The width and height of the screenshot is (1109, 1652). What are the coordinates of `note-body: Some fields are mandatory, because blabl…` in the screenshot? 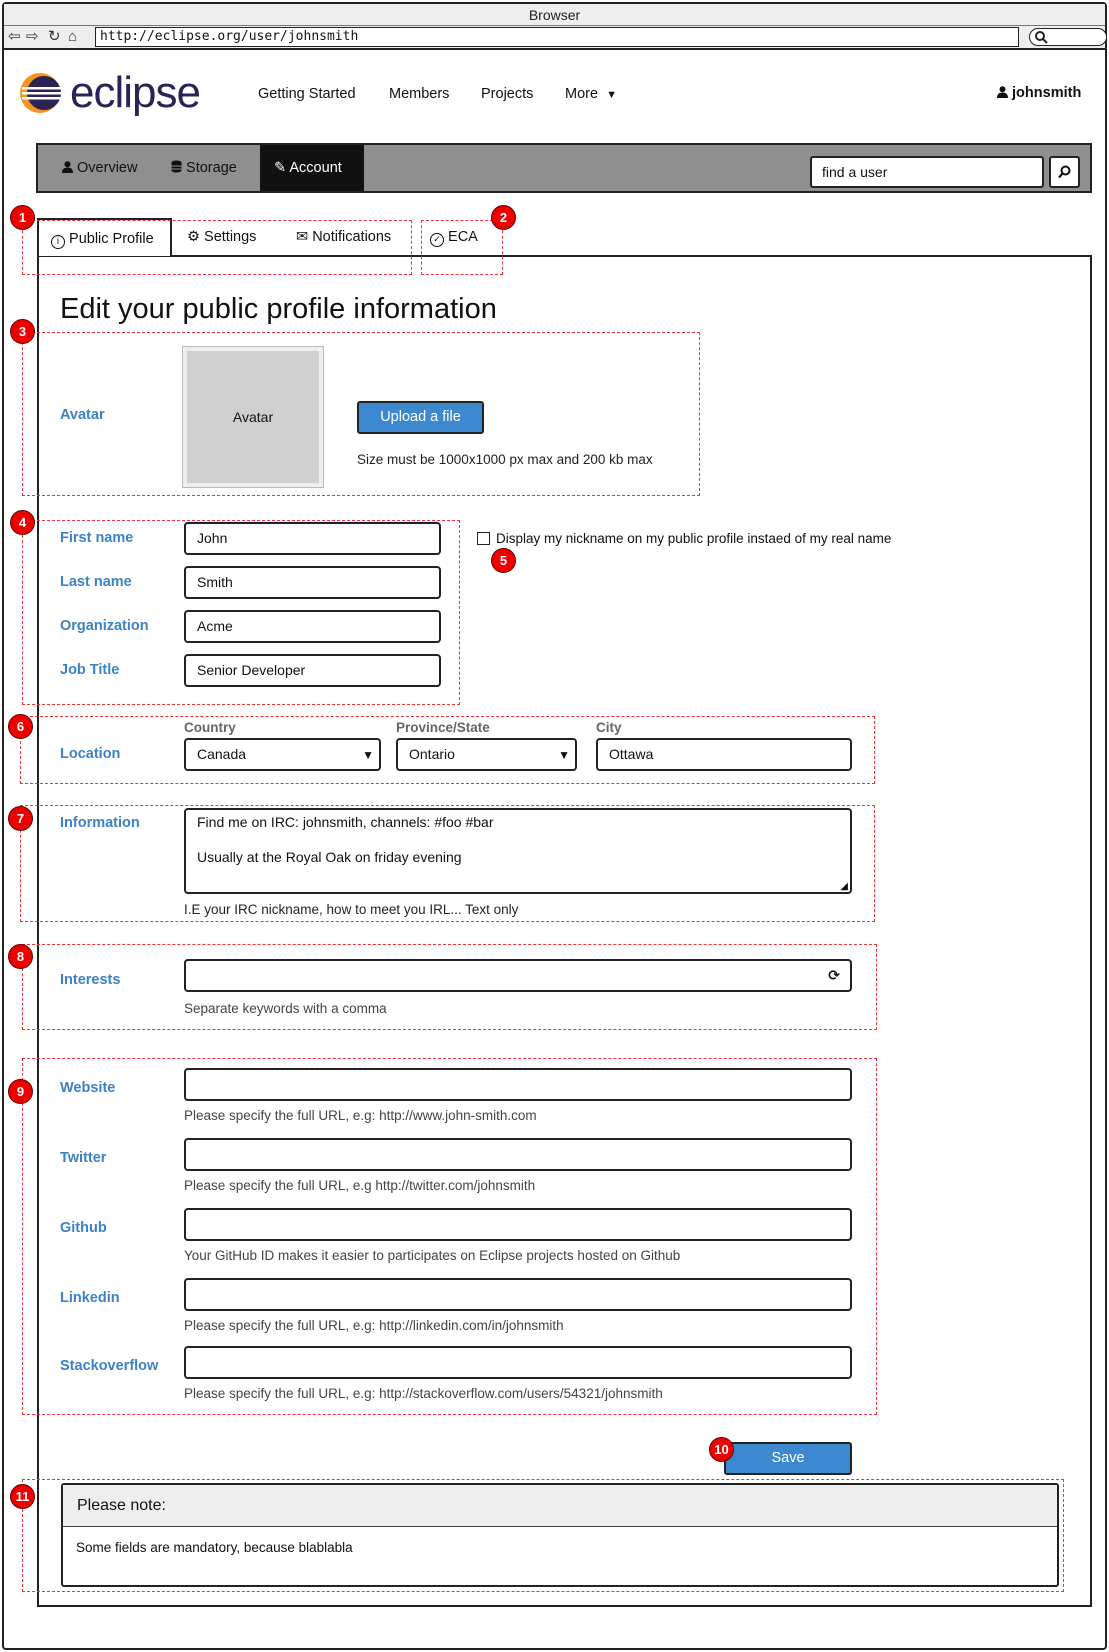 It's located at (214, 1547).